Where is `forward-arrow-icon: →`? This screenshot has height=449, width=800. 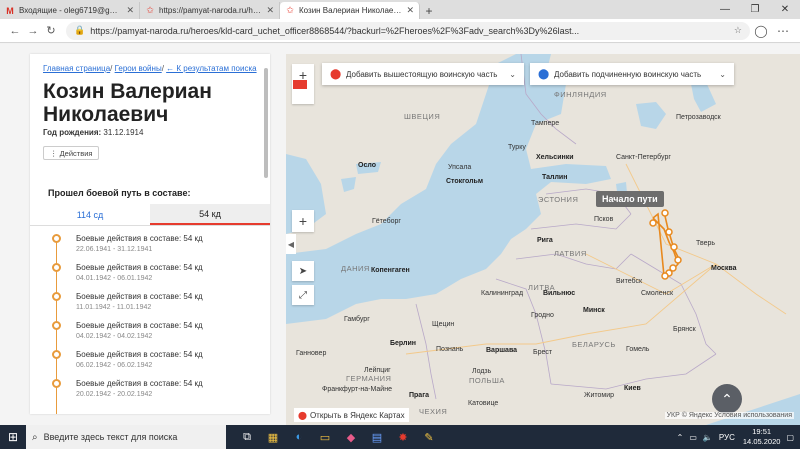 forward-arrow-icon: → is located at coordinates (33, 31).